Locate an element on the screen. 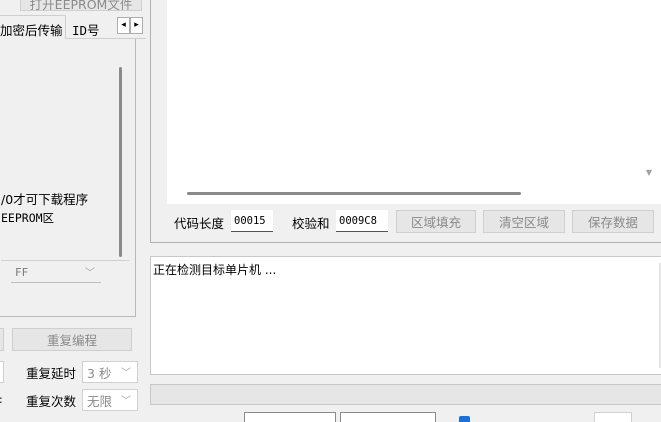 The width and height of the screenshot is (661, 422). progress-bar is located at coordinates (405, 394).